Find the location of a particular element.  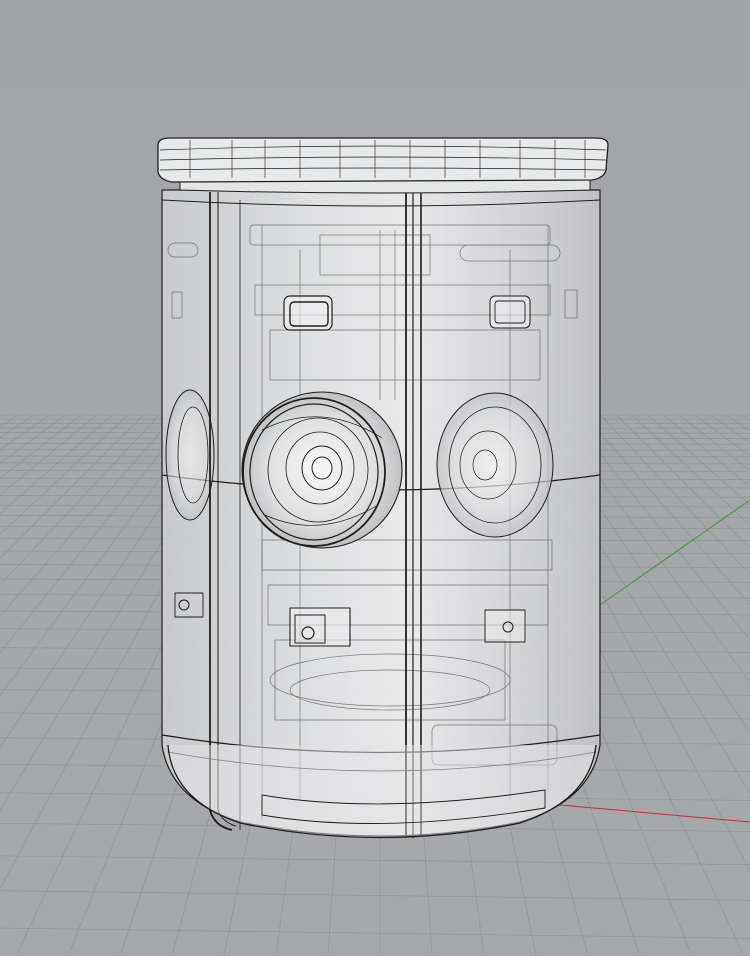

upper-slot-left is located at coordinates (308, 313).